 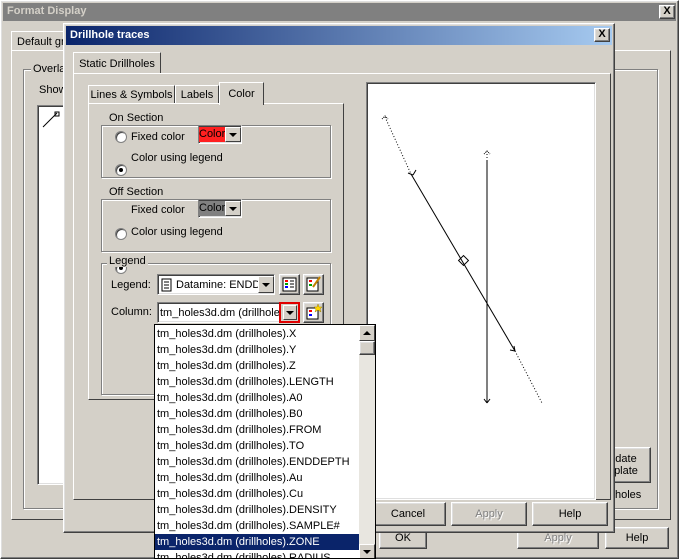 I want to click on legend-combo-value: Datamine: ENDDE, so click(x=217, y=284).